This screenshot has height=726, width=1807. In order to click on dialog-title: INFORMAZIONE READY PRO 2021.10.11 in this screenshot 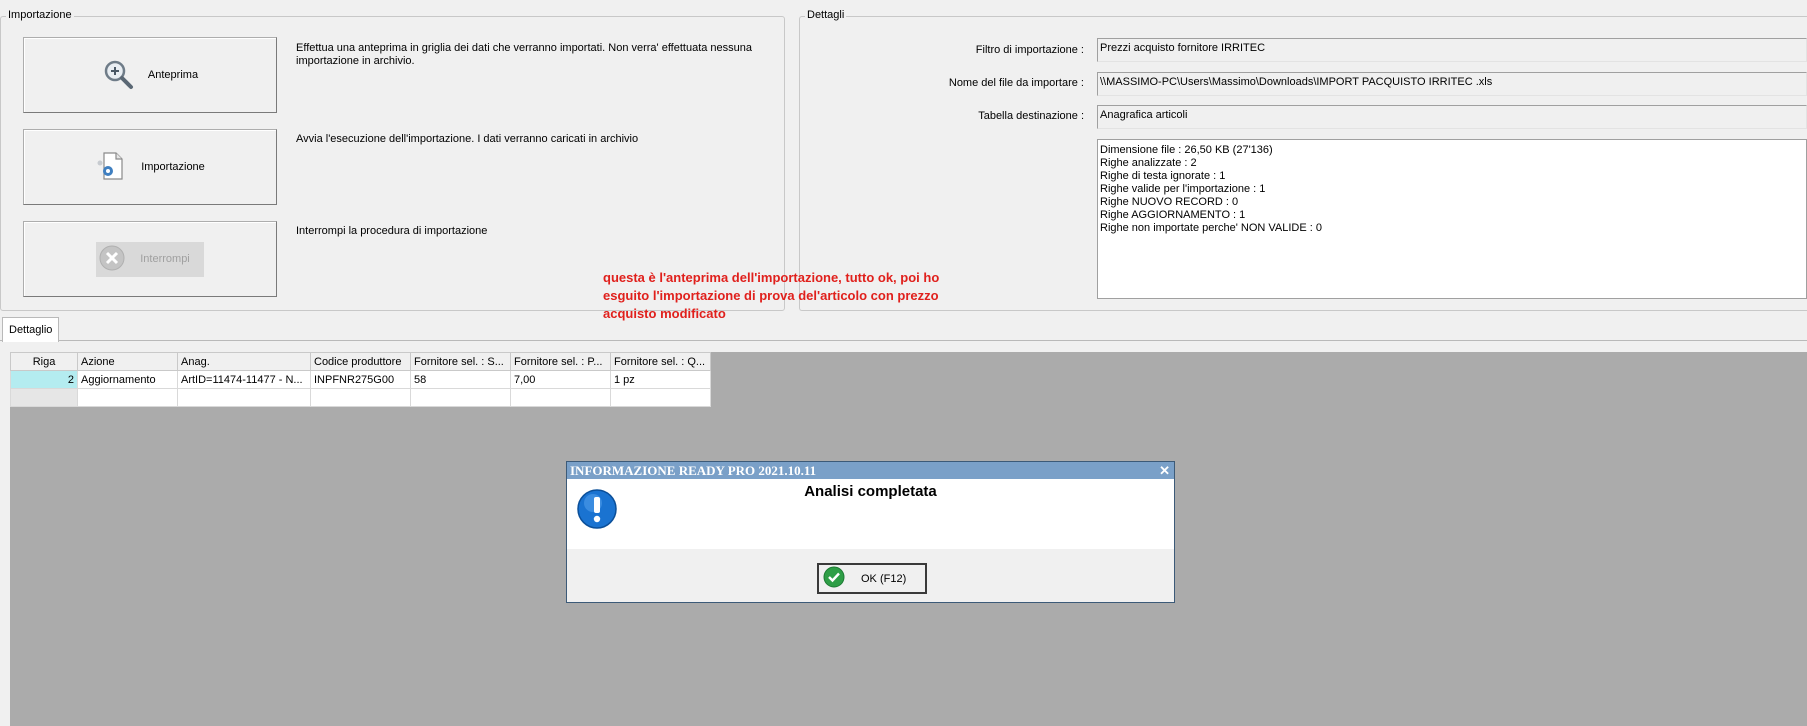, I will do `click(693, 470)`.